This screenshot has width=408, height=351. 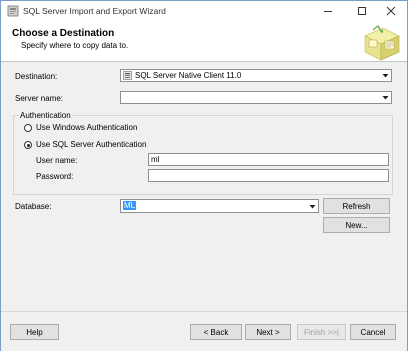 I want to click on minimize-button, so click(x=328, y=11).